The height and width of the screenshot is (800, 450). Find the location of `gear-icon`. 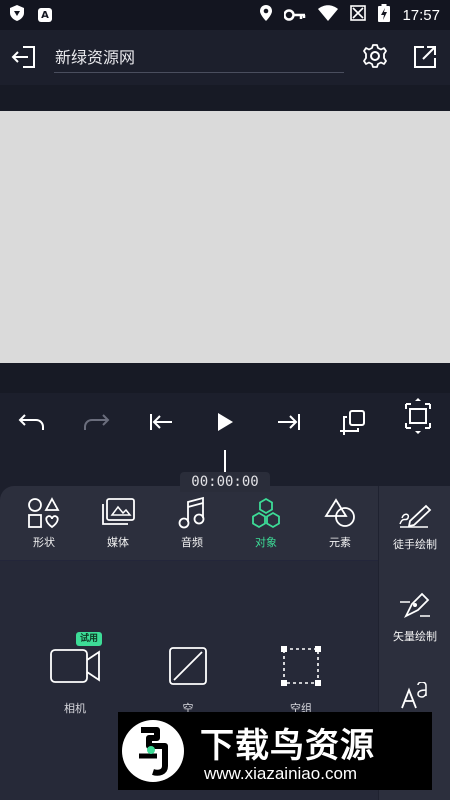

gear-icon is located at coordinates (375, 56).